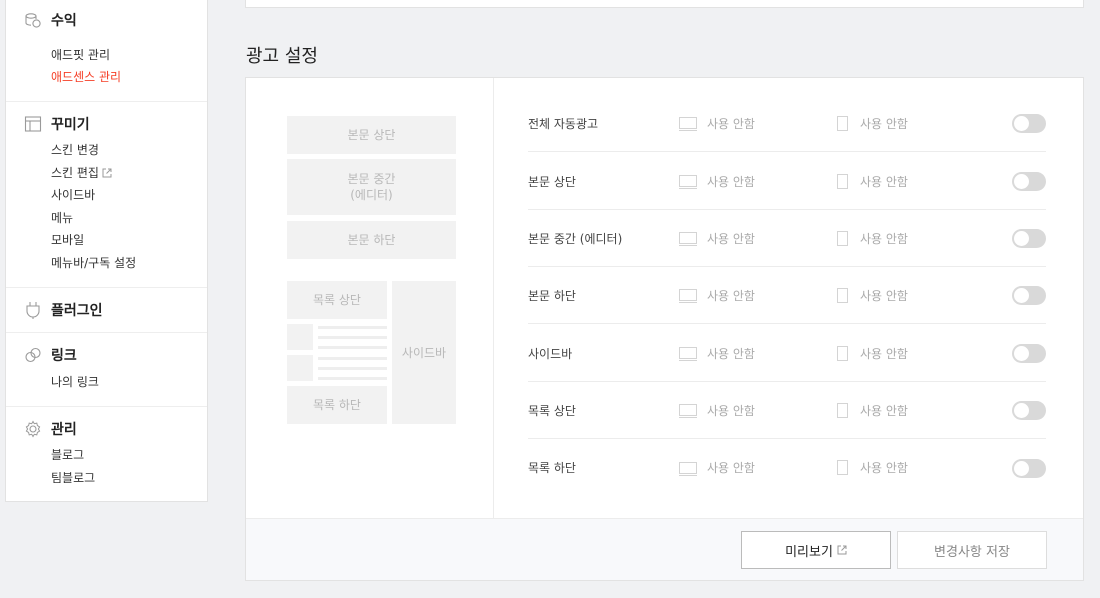 The height and width of the screenshot is (598, 1100). Describe the element at coordinates (106, 309) in the screenshot. I see `sidebar-section-plugin: 플러그인` at that location.